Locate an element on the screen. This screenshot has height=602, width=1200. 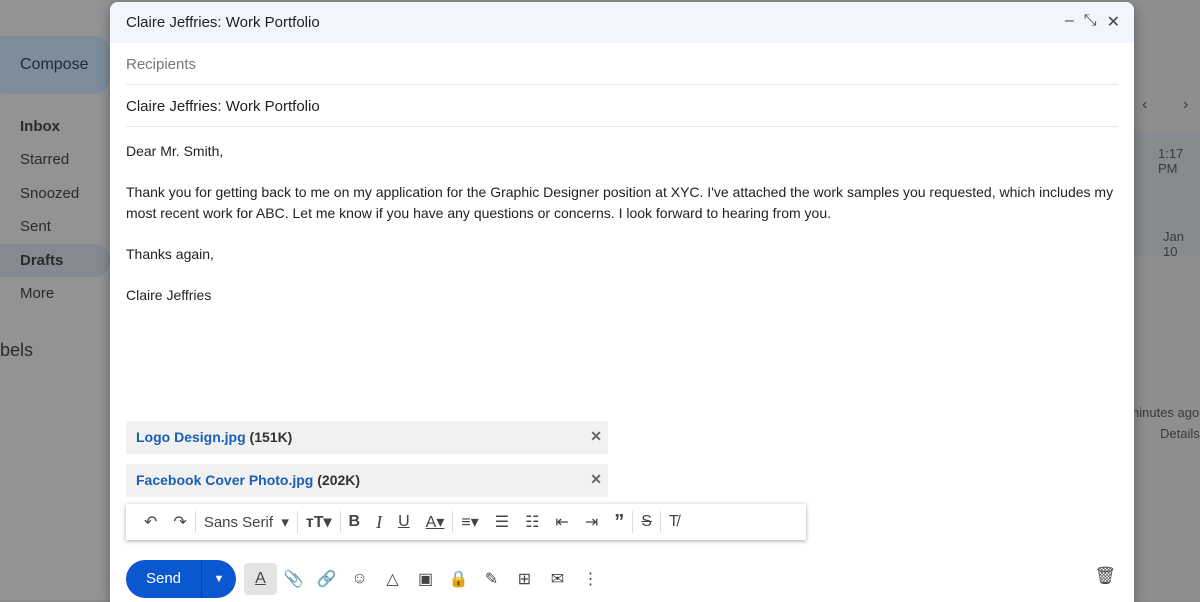
attachment-name: Facebook Cover Photo.jpg is located at coordinates (224, 480).